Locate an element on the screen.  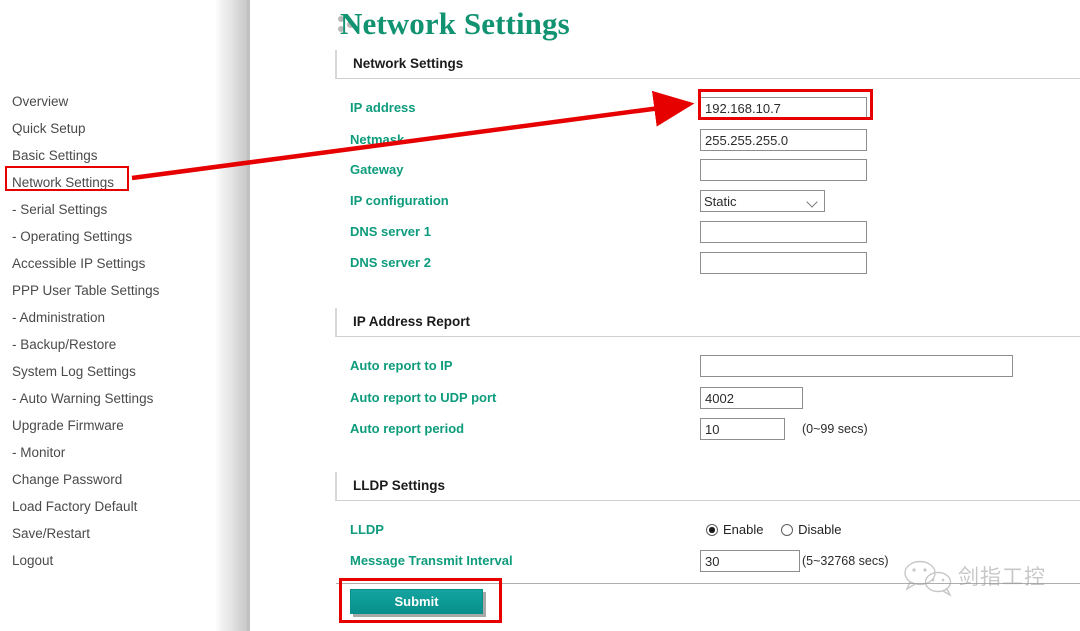
field-label-auto-report-to-udp-port: Auto report to UDP port is located at coordinates (423, 397).